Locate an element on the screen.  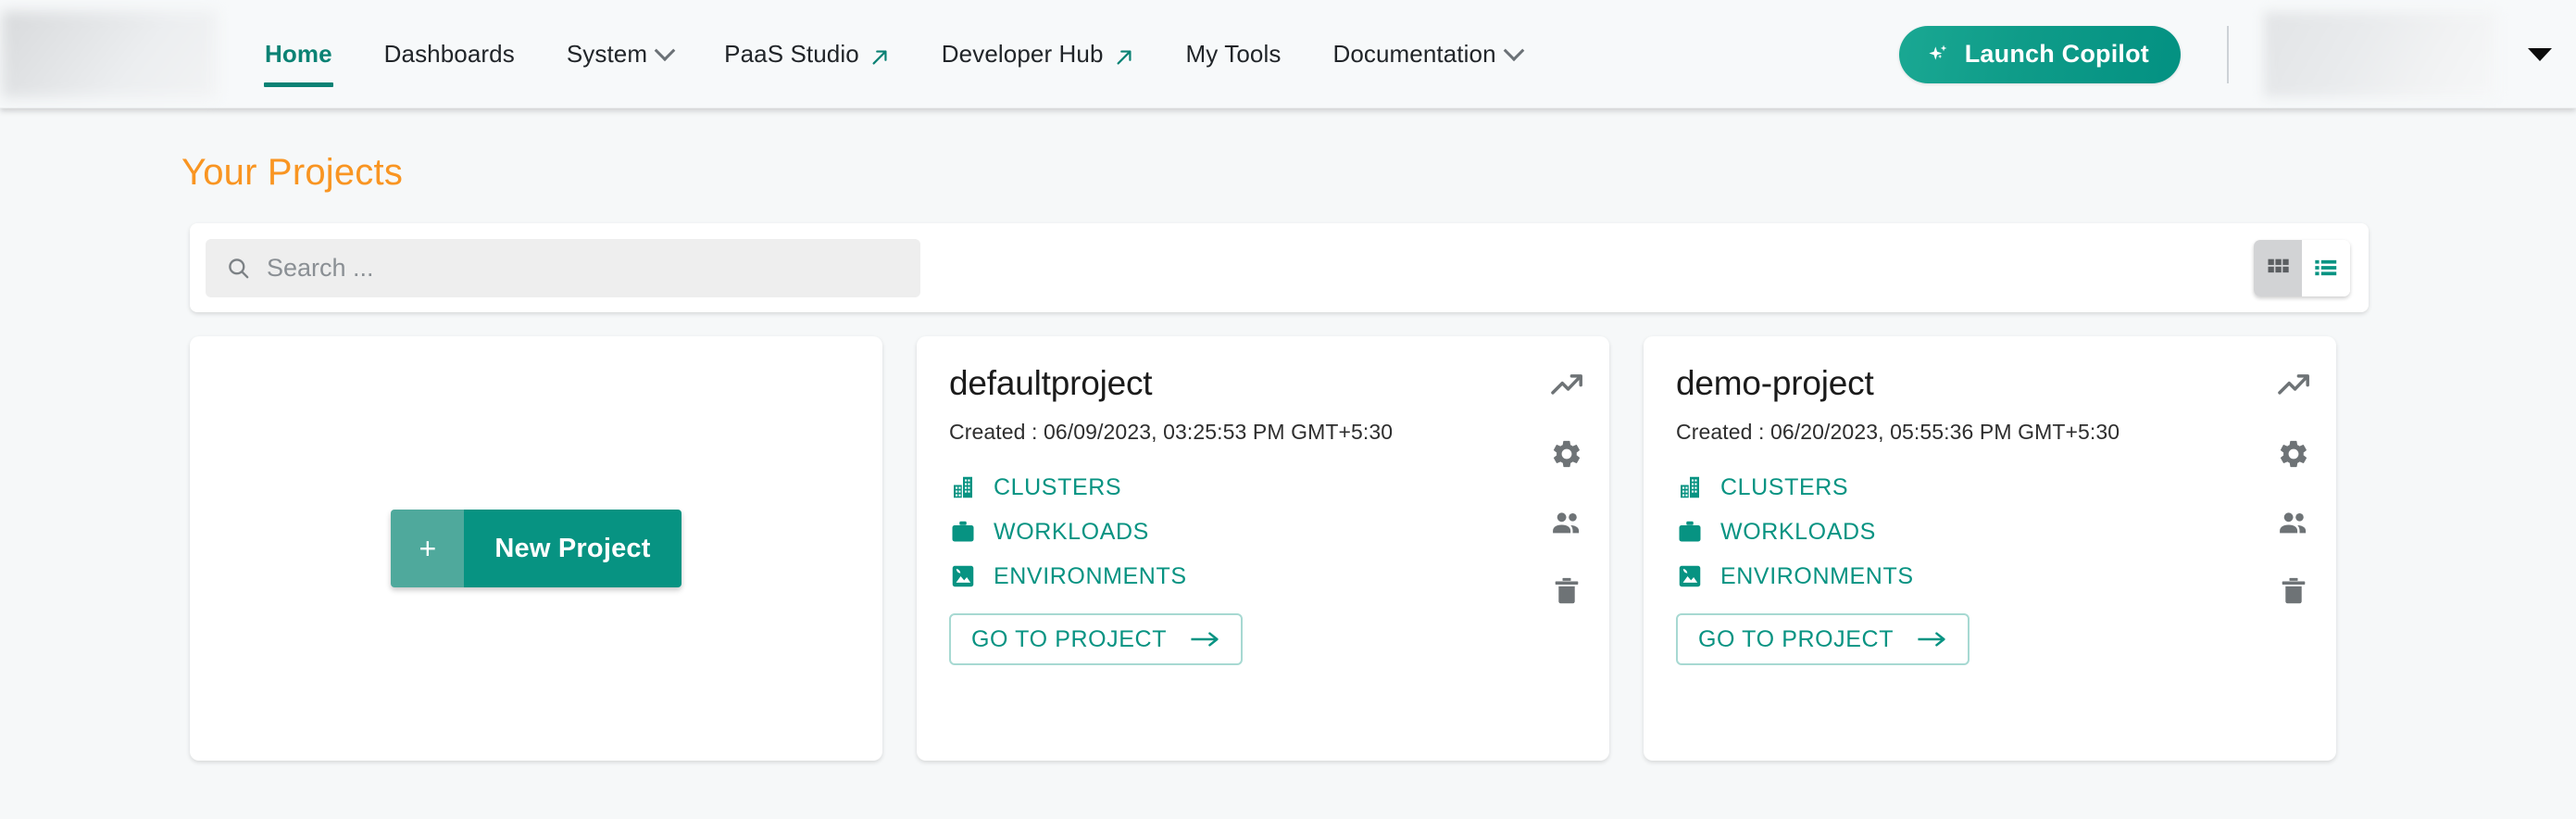
active-tab-underline is located at coordinates (299, 84).